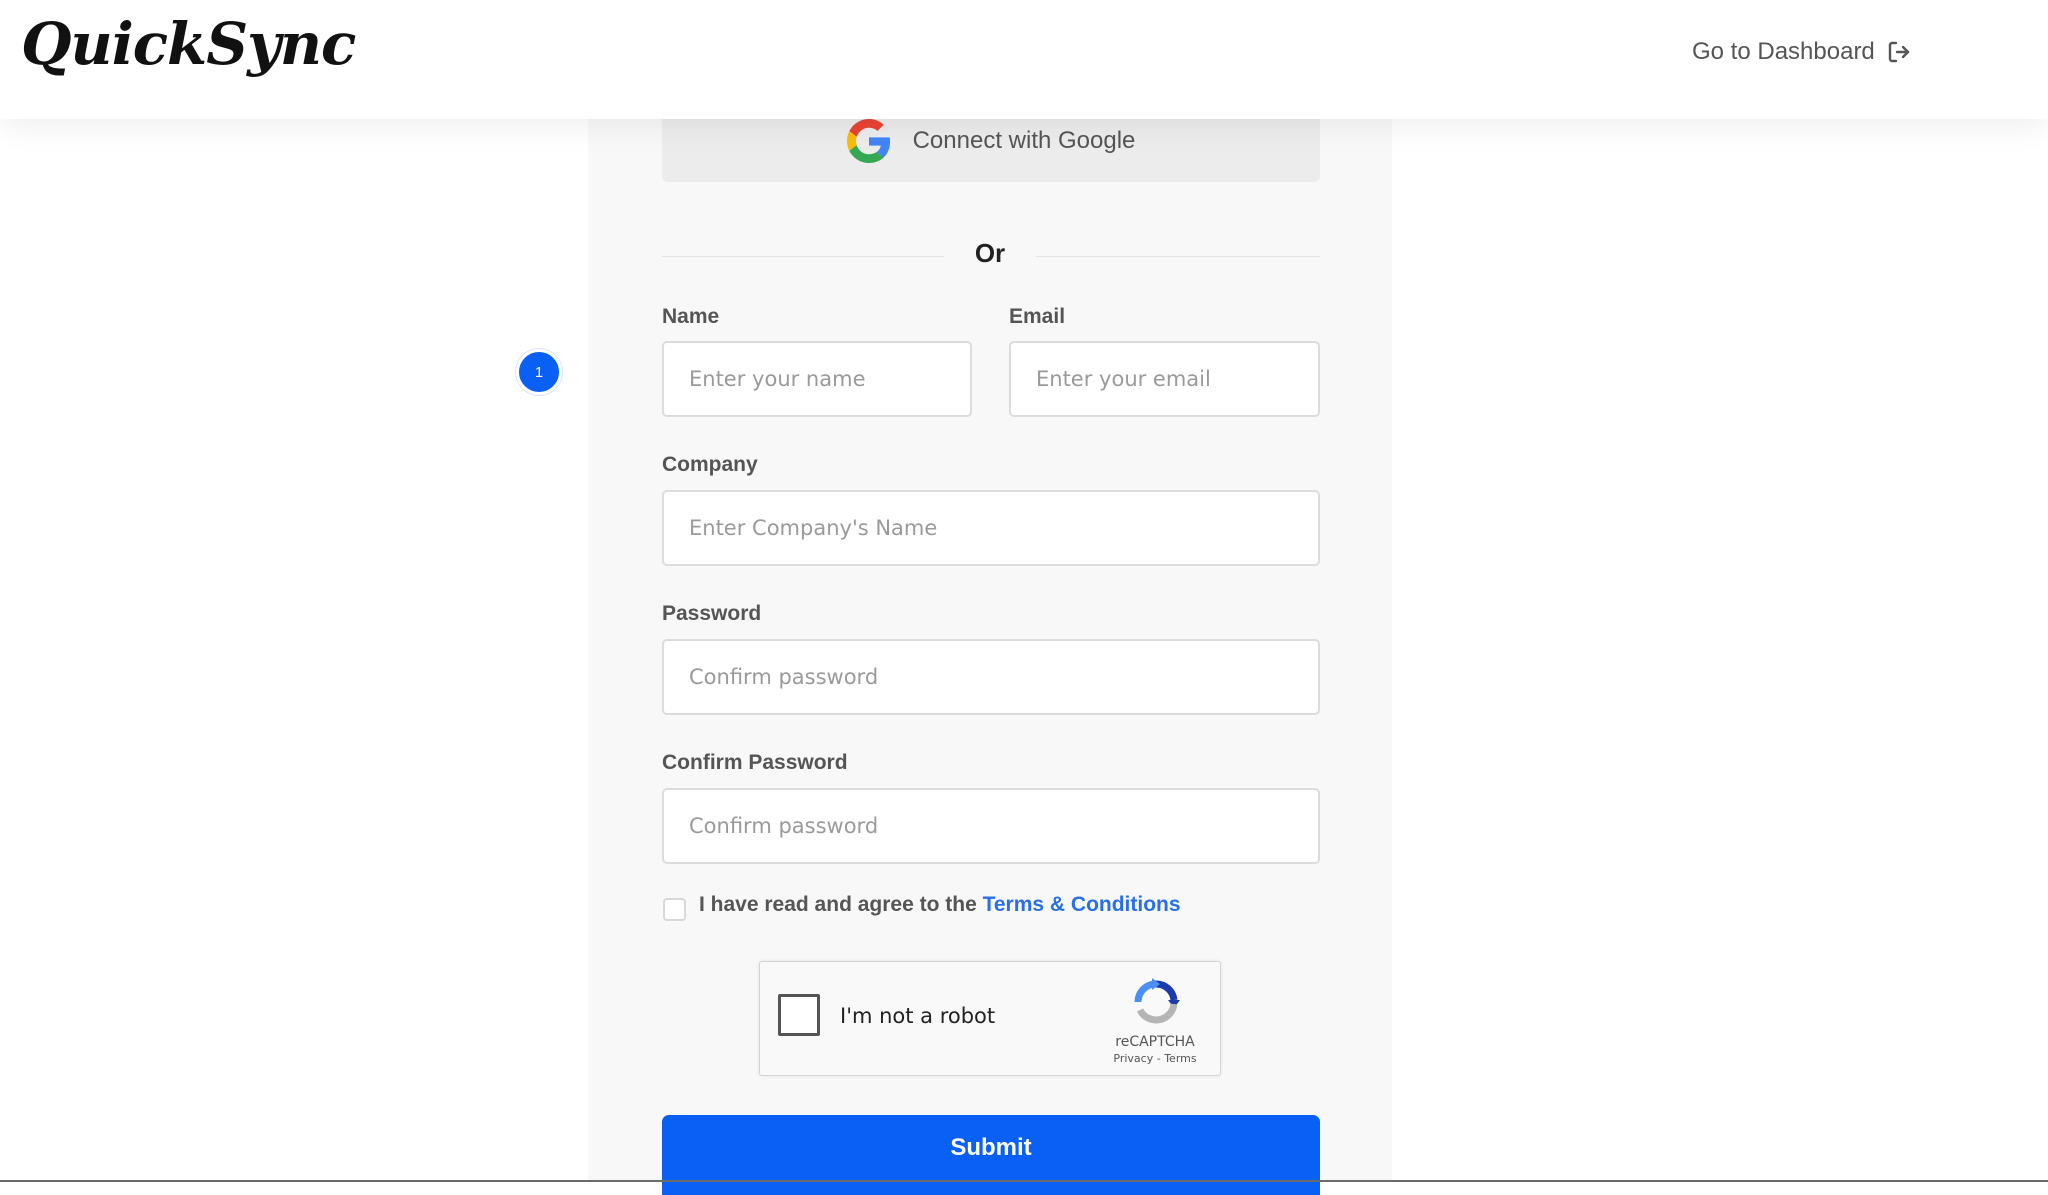 This screenshot has height=1195, width=2048. What do you see at coordinates (817, 379) in the screenshot?
I see `name-input` at bounding box center [817, 379].